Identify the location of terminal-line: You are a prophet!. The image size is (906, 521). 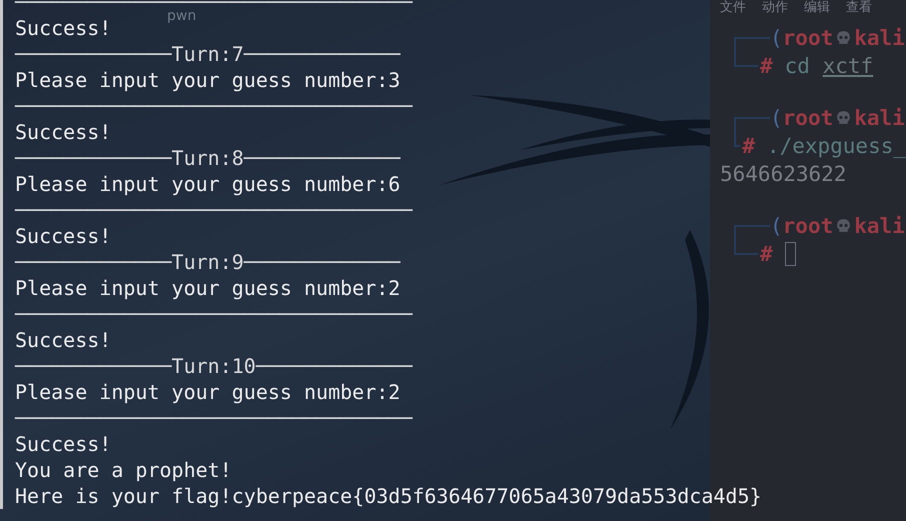
(123, 470).